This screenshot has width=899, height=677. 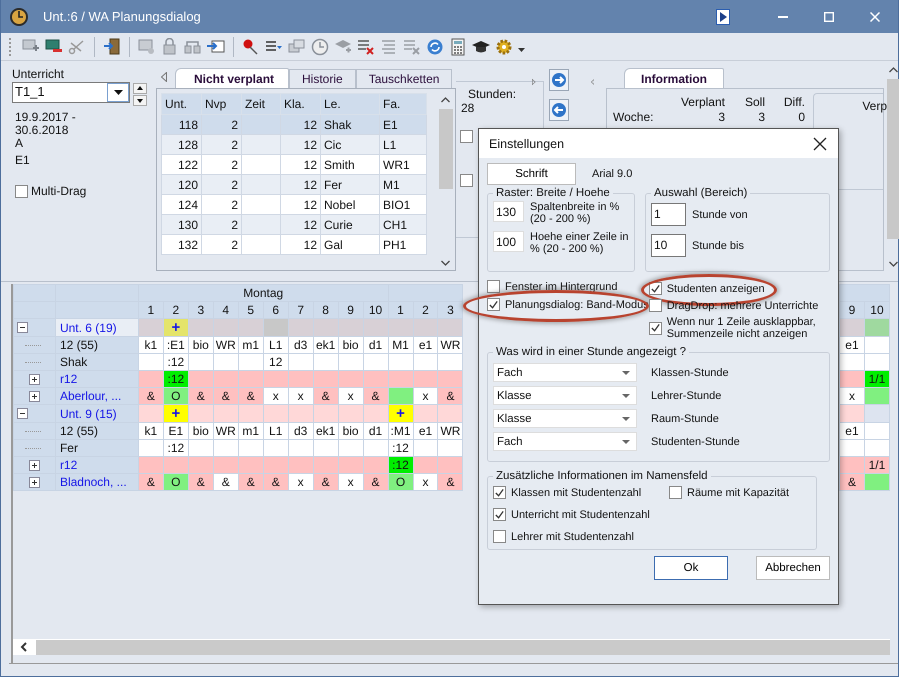 I want to click on column-header: Unt., so click(x=182, y=104).